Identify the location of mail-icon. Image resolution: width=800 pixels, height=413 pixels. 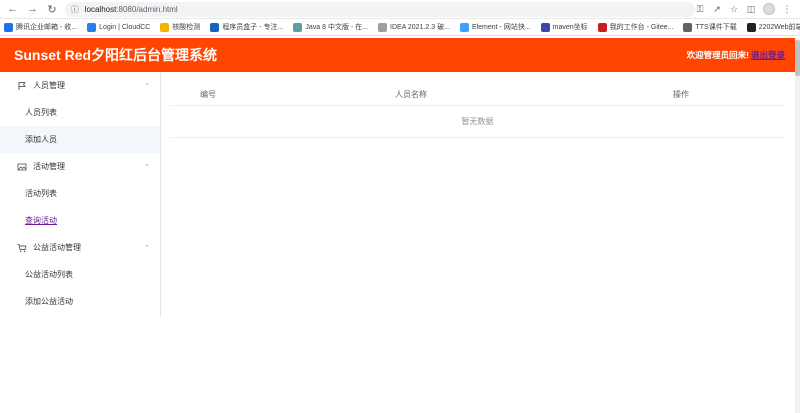
(8, 27).